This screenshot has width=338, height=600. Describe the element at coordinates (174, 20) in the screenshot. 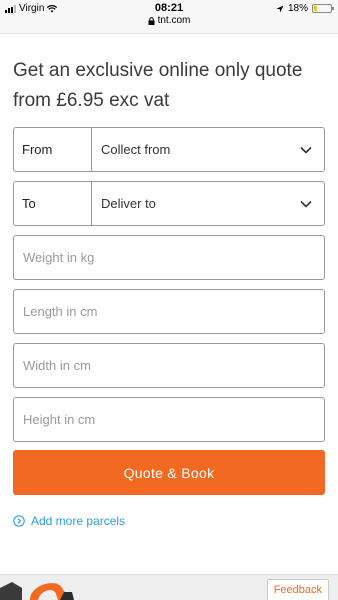

I see `url-text: tnt.com` at that location.